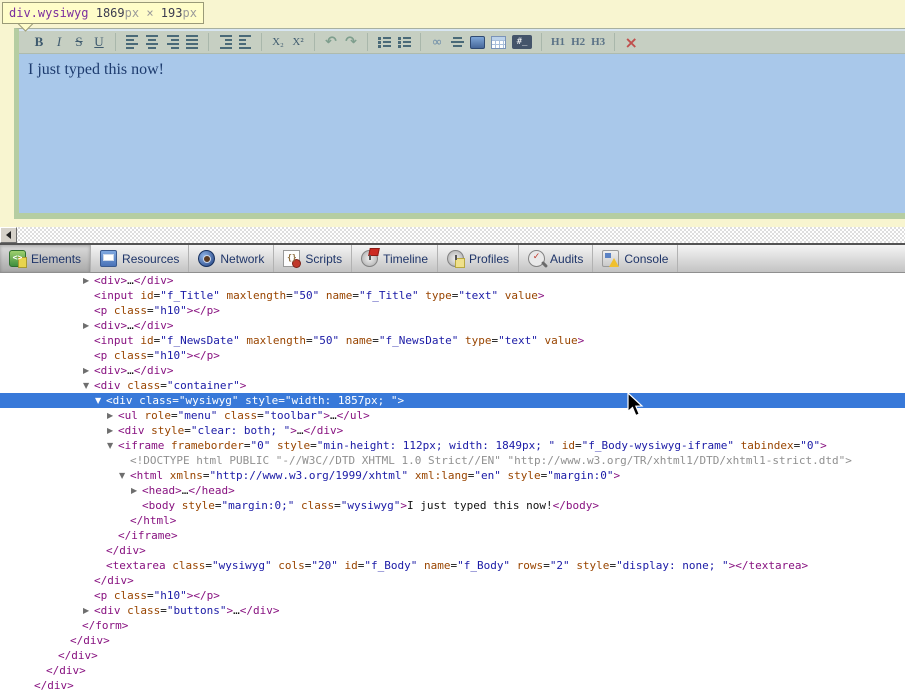  I want to click on bold-button: B, so click(39, 42).